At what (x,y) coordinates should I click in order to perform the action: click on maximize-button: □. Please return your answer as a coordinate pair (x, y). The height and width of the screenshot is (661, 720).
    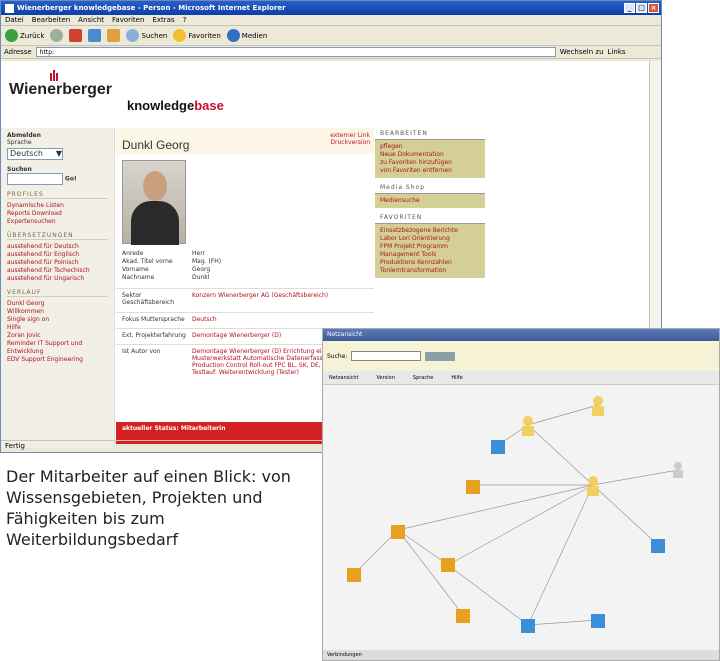
    Looking at the image, I should click on (641, 8).